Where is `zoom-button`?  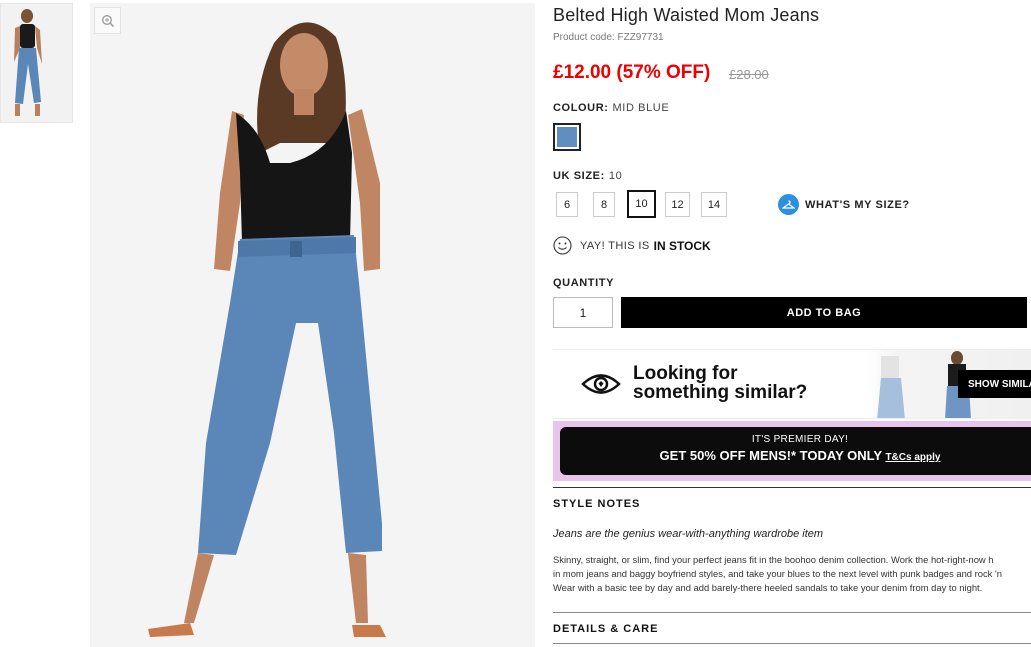
zoom-button is located at coordinates (107, 20).